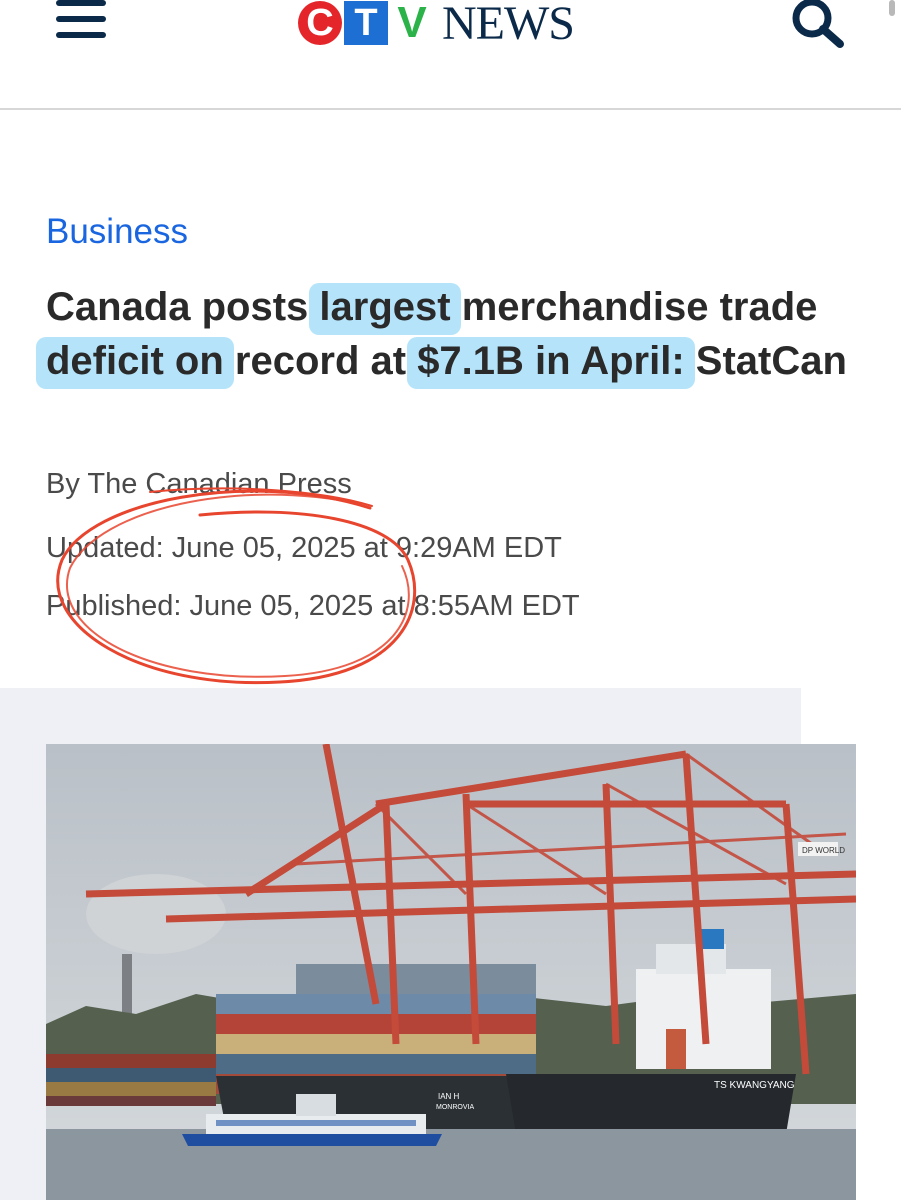 The width and height of the screenshot is (901, 1200). What do you see at coordinates (551, 361) in the screenshot?
I see `highlight-amount-april: $7.1B in April:` at bounding box center [551, 361].